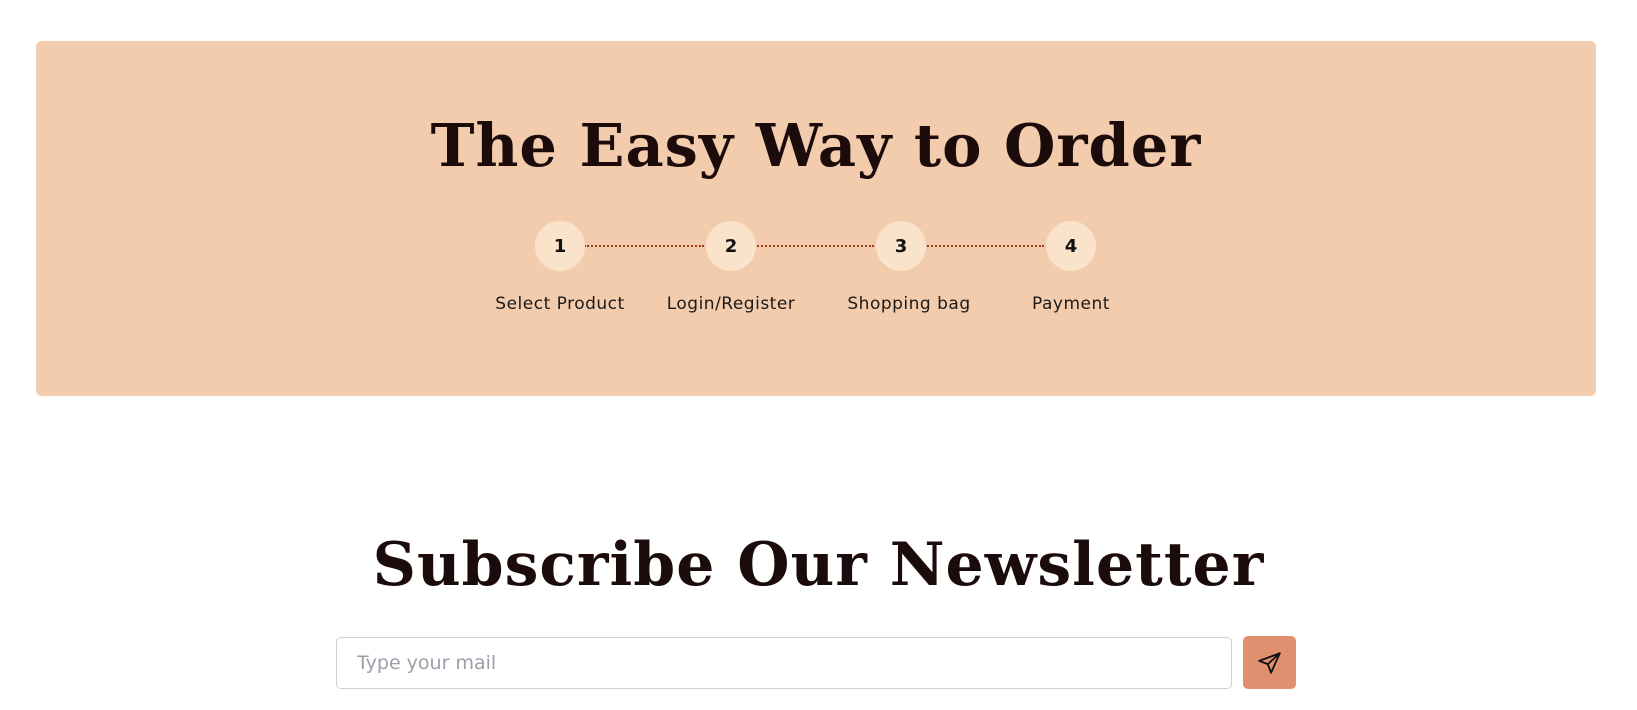  What do you see at coordinates (1071, 246) in the screenshot?
I see `step-number-4: 4` at bounding box center [1071, 246].